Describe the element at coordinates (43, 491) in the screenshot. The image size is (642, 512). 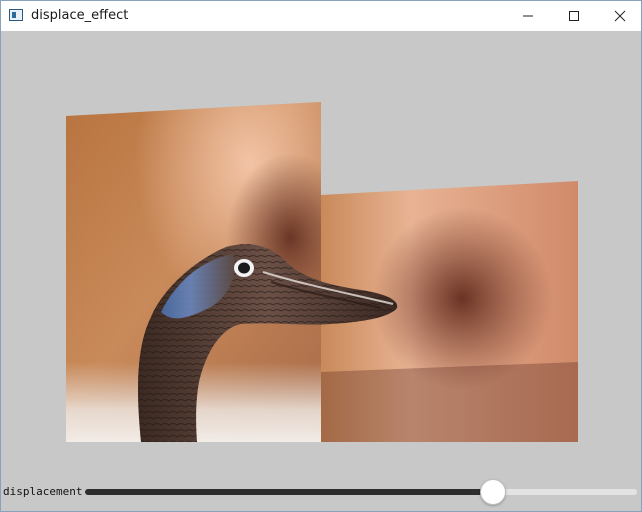
I see `displacement-label: displacement` at that location.